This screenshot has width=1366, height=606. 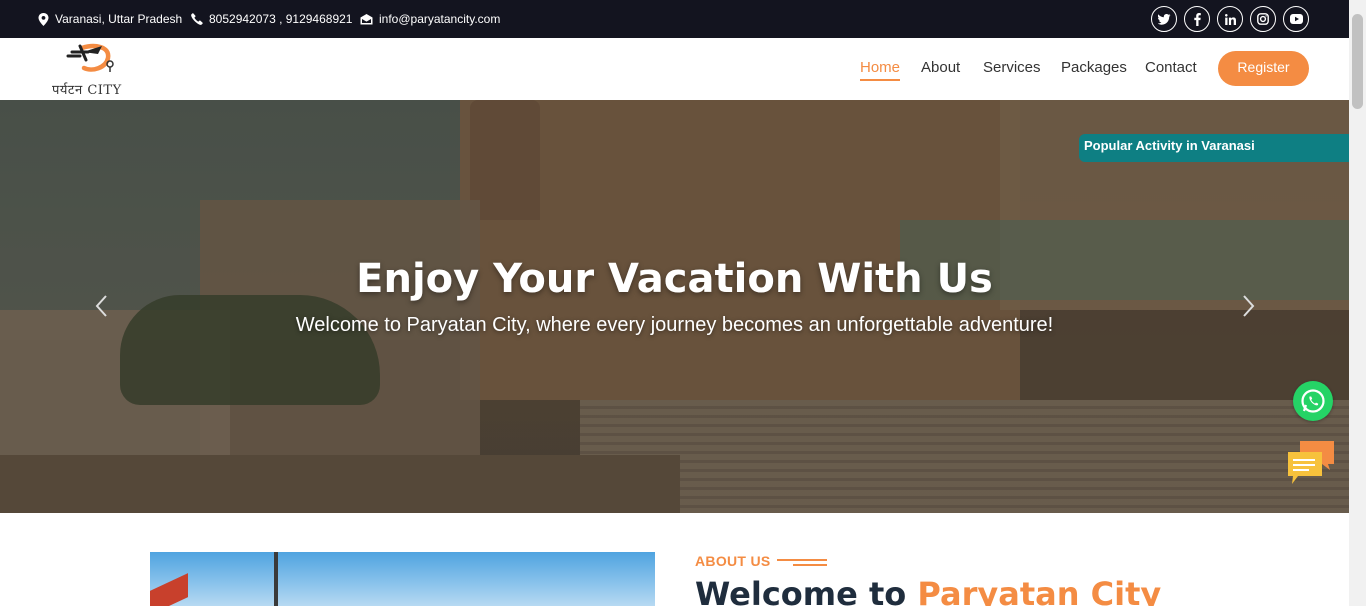 I want to click on phone-icon, so click(x=197, y=19).